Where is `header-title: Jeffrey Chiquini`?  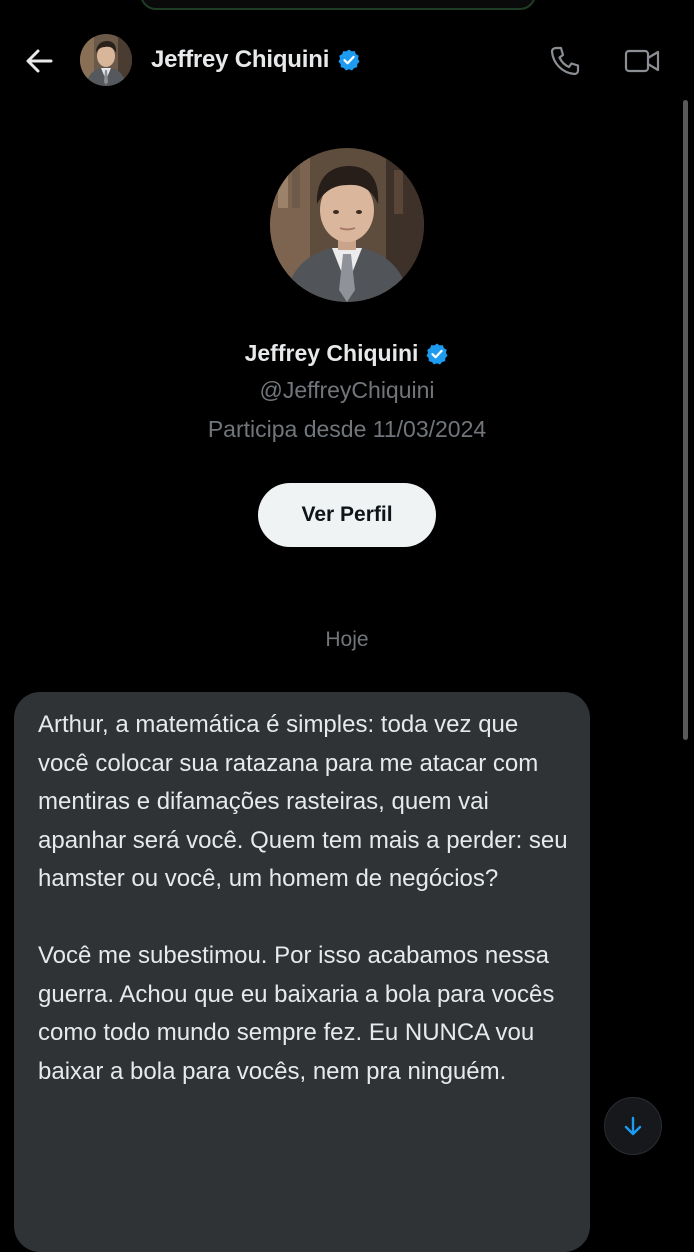
header-title: Jeffrey Chiquini is located at coordinates (256, 60).